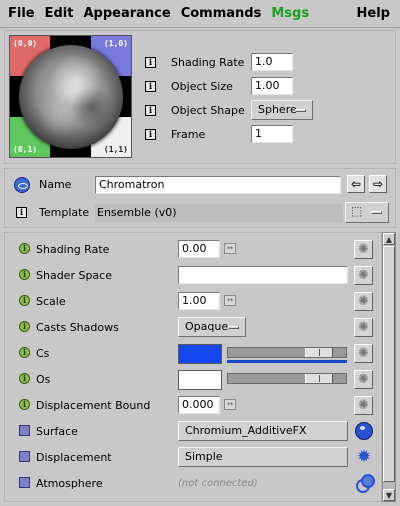 The image size is (400, 506). Describe the element at coordinates (219, 213) in the screenshot. I see `template-value: Ensemble (v0)` at that location.